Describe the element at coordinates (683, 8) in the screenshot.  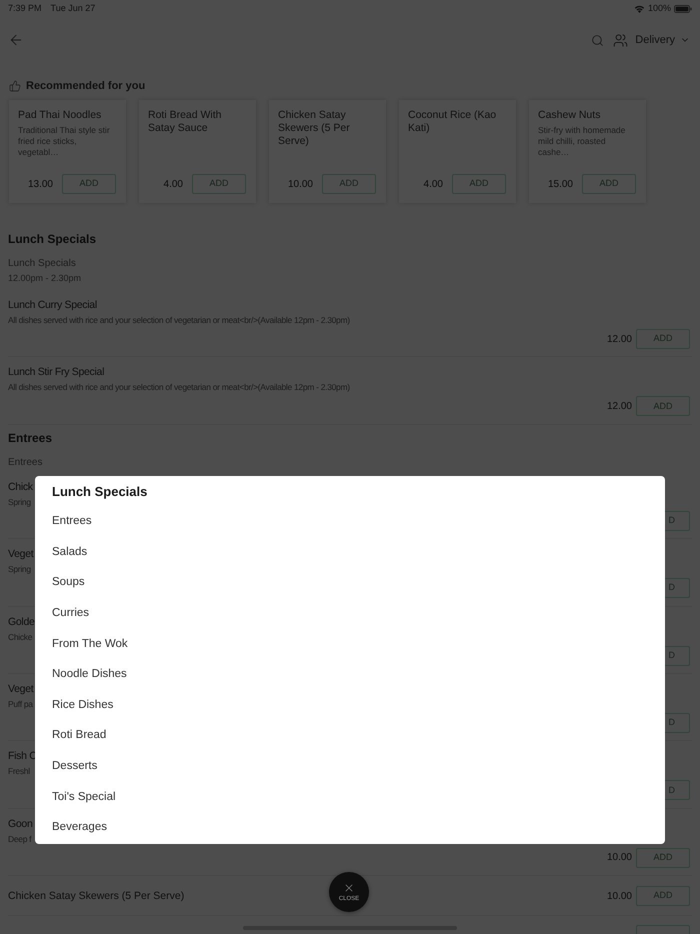
I see `battery-icon` at that location.